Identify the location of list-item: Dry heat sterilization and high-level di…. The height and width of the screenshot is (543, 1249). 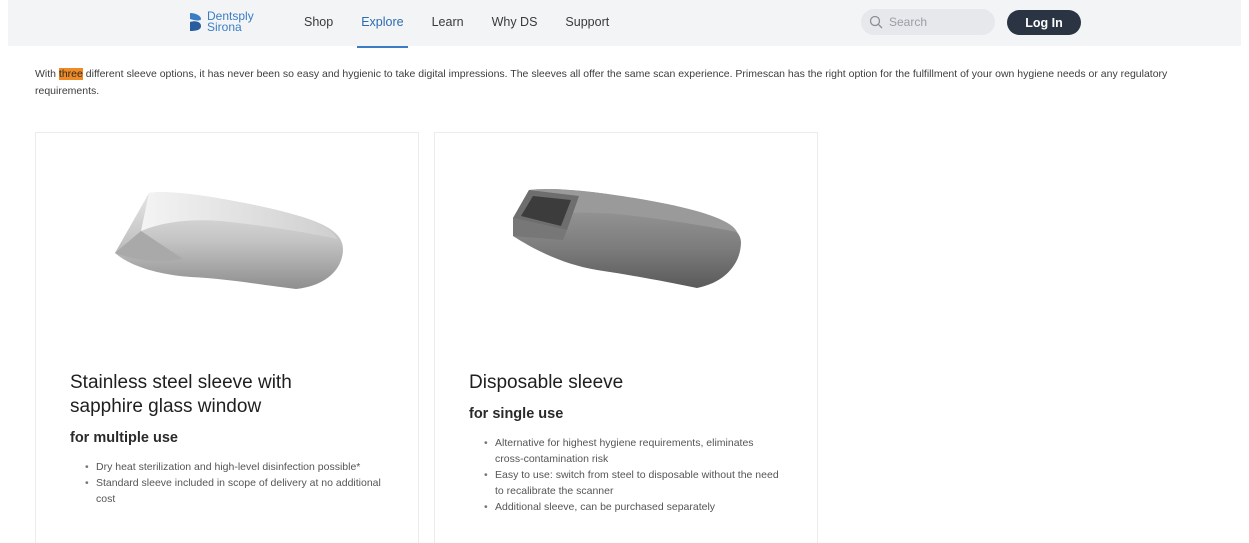
(235, 467).